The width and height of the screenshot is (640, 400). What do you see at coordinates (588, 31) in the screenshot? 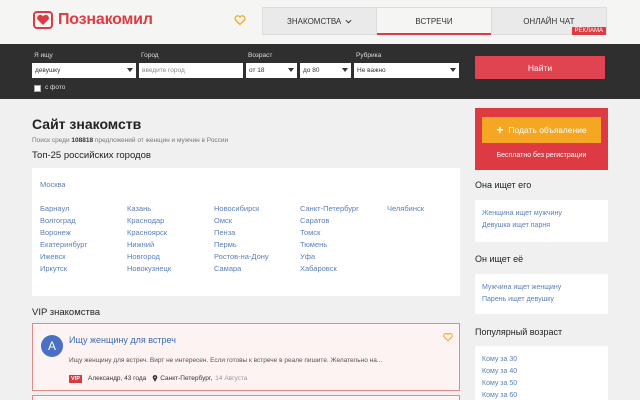
I see `ad-badge: Реклама` at bounding box center [588, 31].